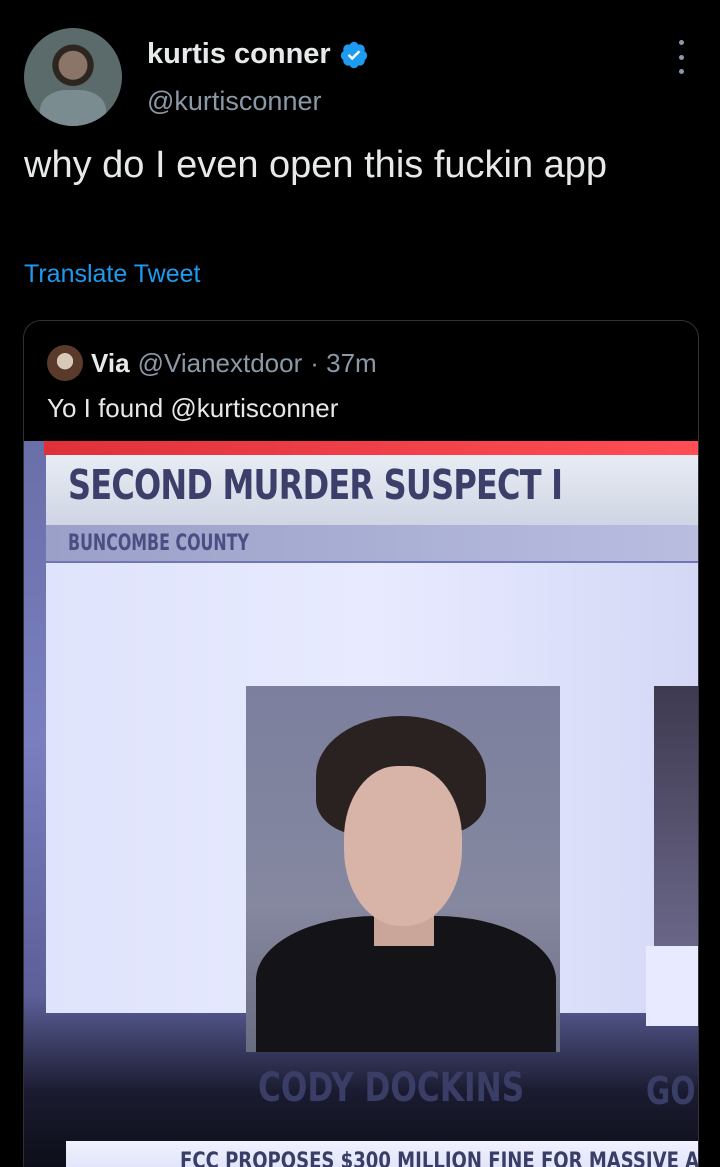 Image resolution: width=720 pixels, height=1167 pixels. I want to click on author-display-name: kurtis conner, so click(239, 54).